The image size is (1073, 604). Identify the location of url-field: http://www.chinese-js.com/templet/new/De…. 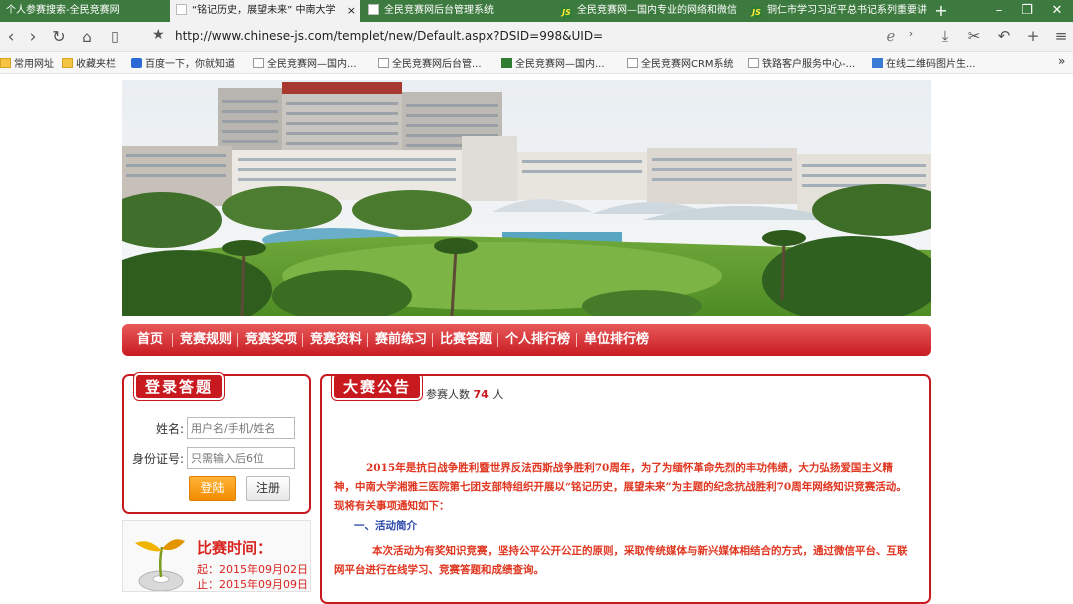
(389, 36).